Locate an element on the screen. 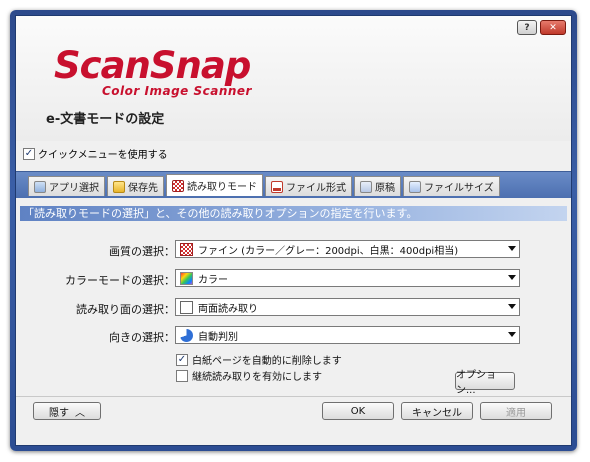 The image size is (590, 462). title-bar-buttons: ? ✕ is located at coordinates (541, 27).